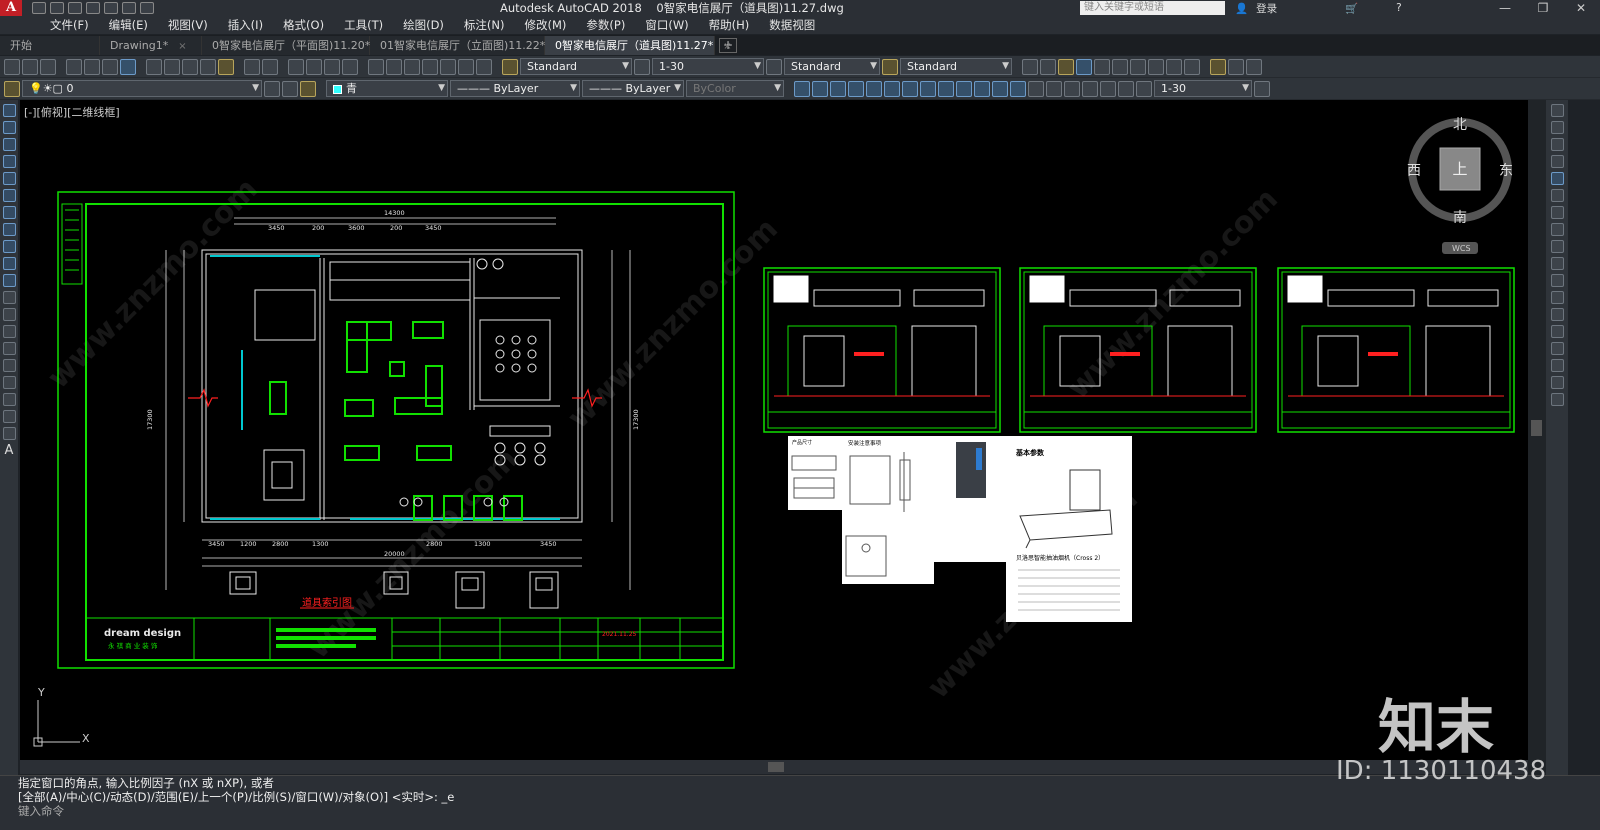 The image size is (1600, 830). What do you see at coordinates (708, 66) in the screenshot?
I see `annotation-scale-select: 1-30 ▼` at bounding box center [708, 66].